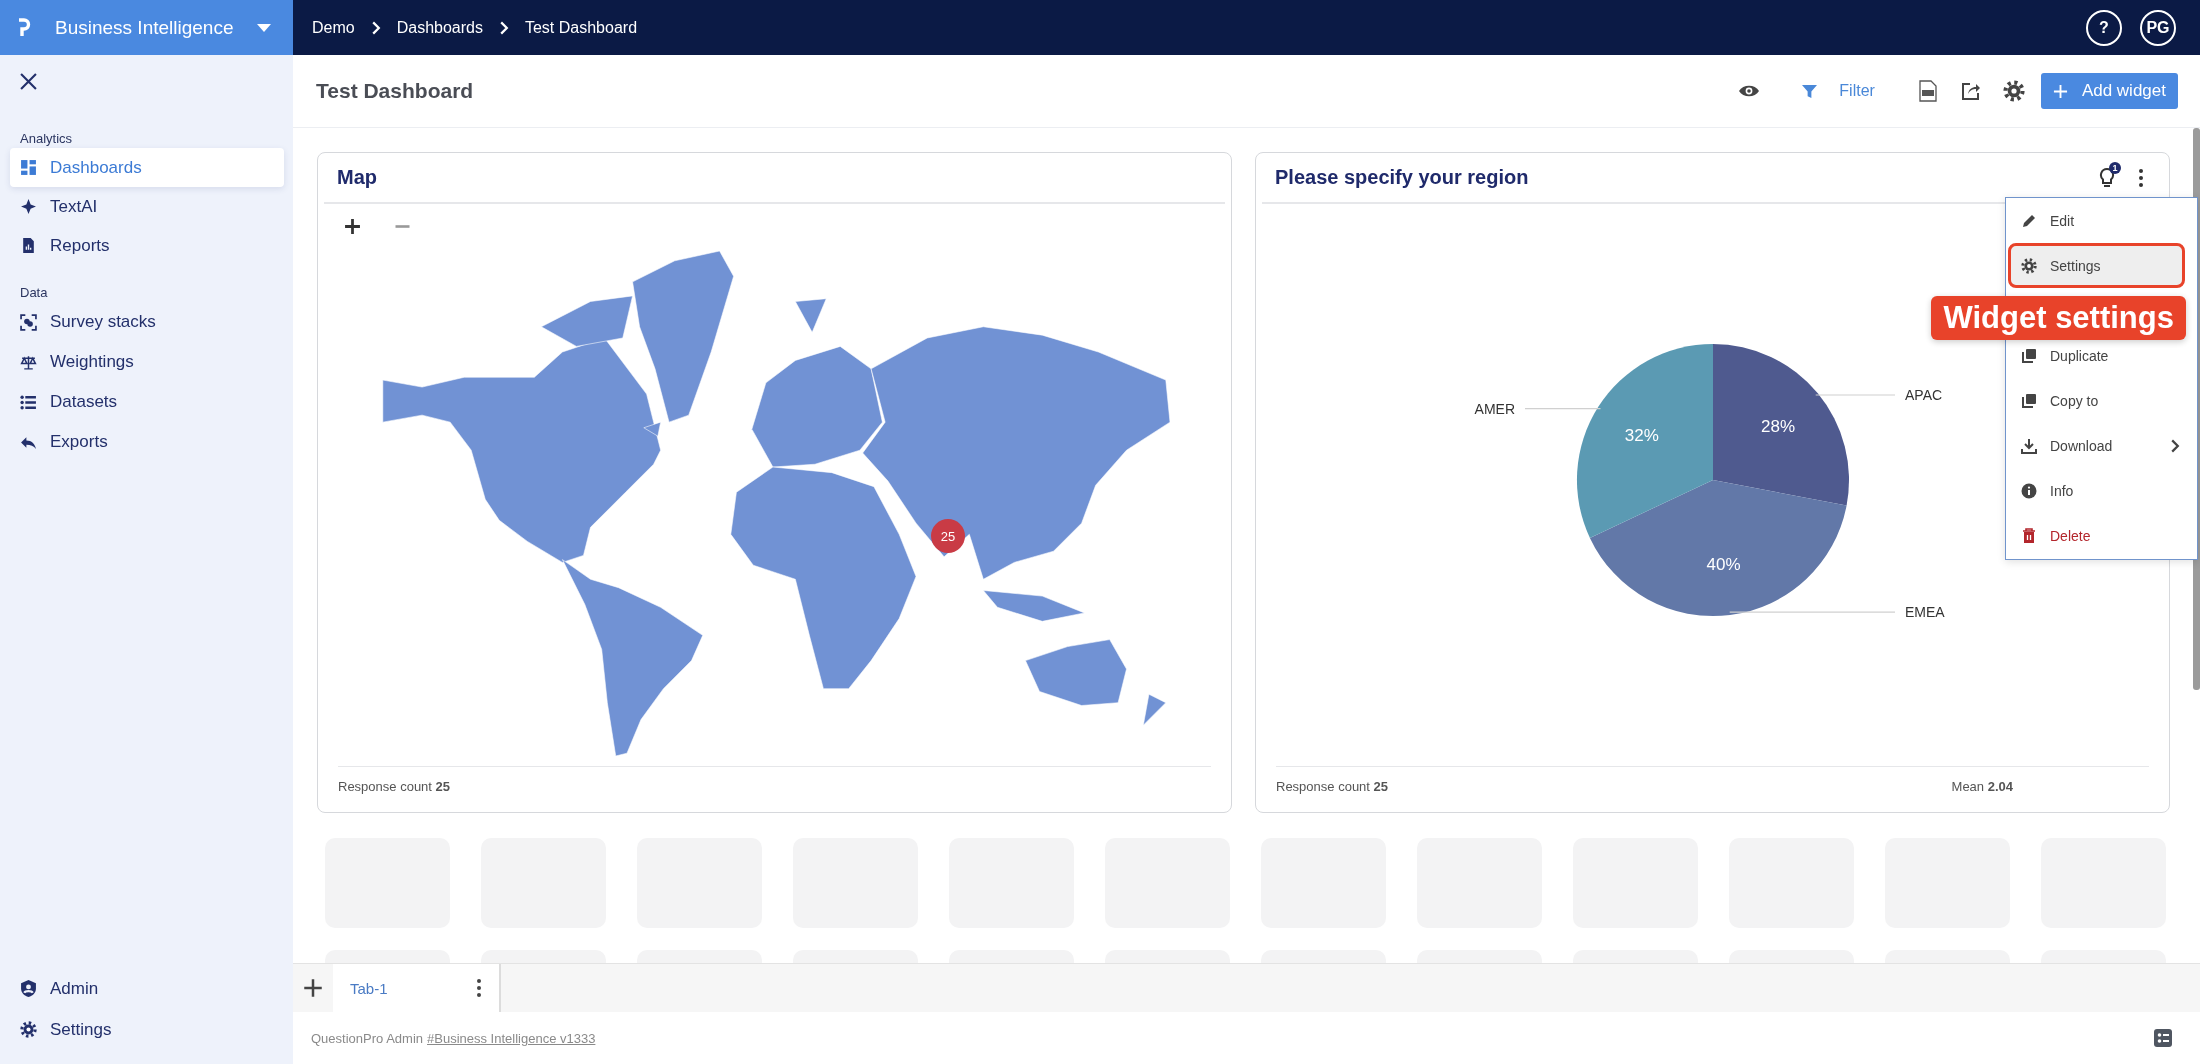 Image resolution: width=2200 pixels, height=1064 pixels. What do you see at coordinates (2096, 265) in the screenshot?
I see `menu-item: Settings` at bounding box center [2096, 265].